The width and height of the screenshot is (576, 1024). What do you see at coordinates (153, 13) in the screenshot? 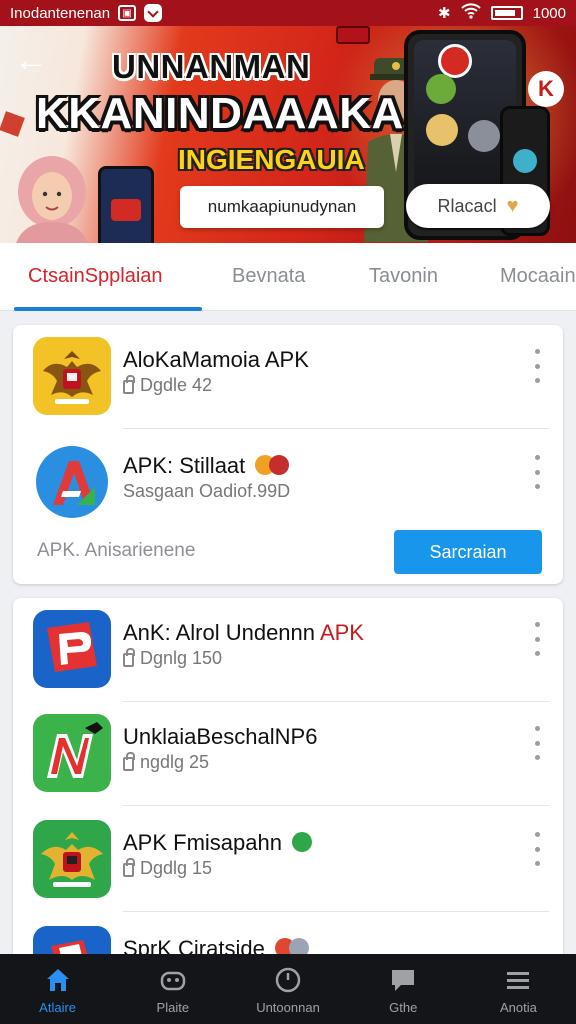
I see `download-notification-icon` at bounding box center [153, 13].